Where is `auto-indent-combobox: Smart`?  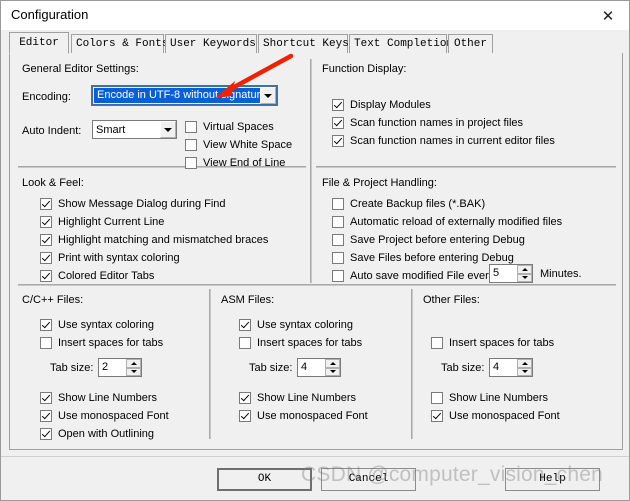
auto-indent-combobox: Smart is located at coordinates (134, 129).